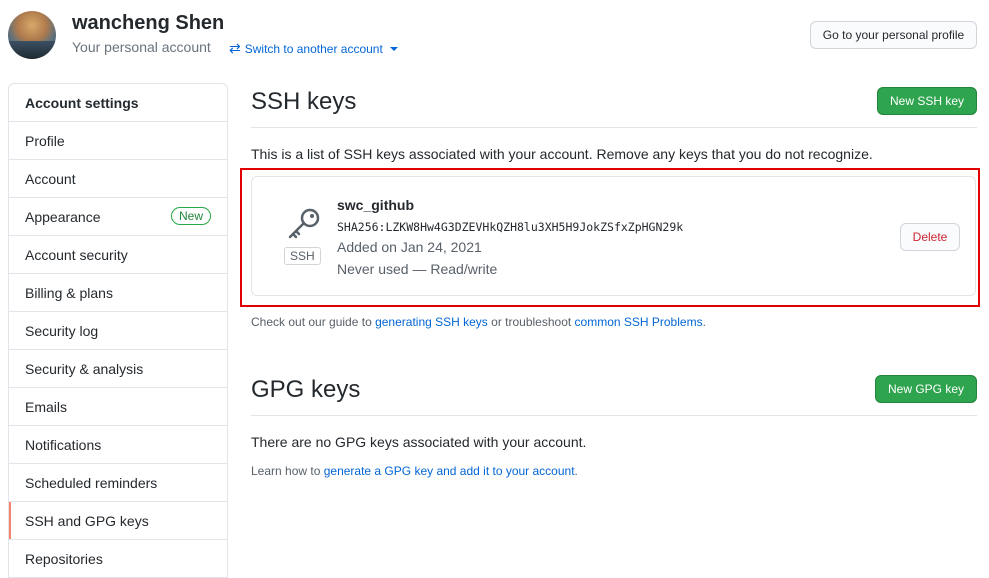  What do you see at coordinates (63, 216) in the screenshot?
I see `sidebar-item-label: Appearance` at bounding box center [63, 216].